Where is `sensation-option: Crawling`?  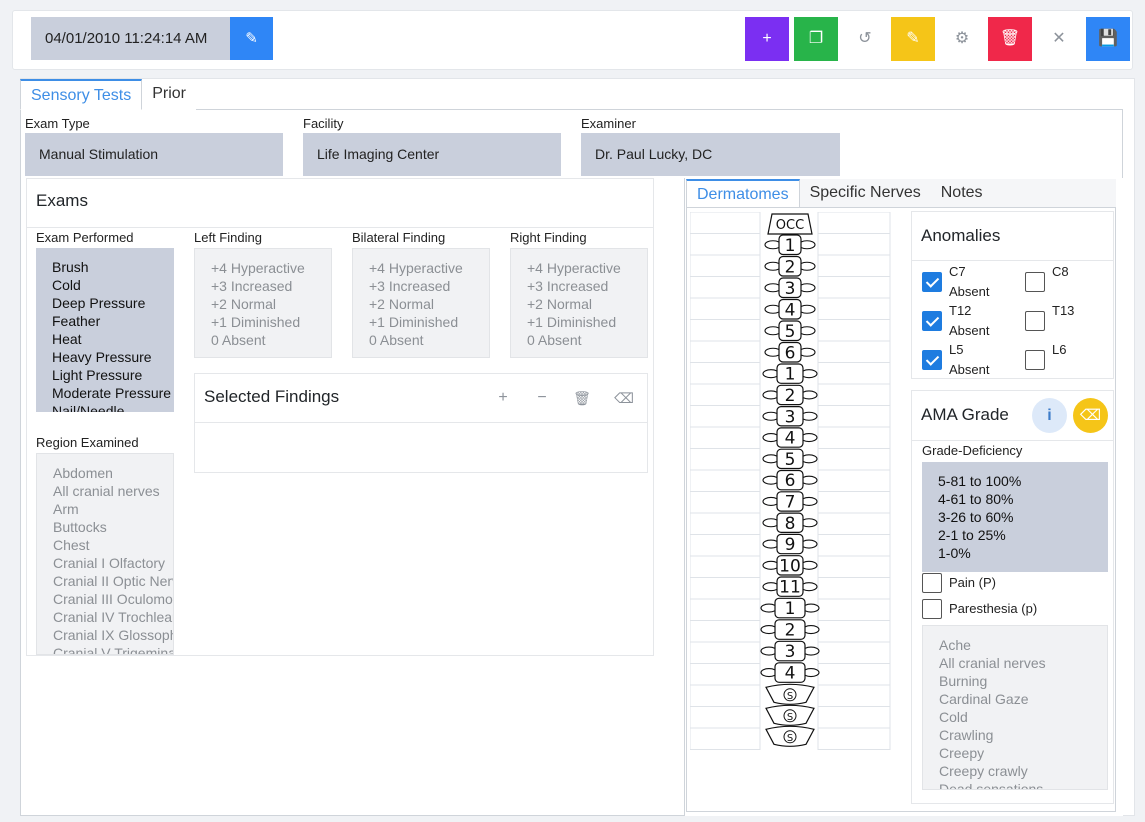
sensation-option: Crawling is located at coordinates (1023, 735).